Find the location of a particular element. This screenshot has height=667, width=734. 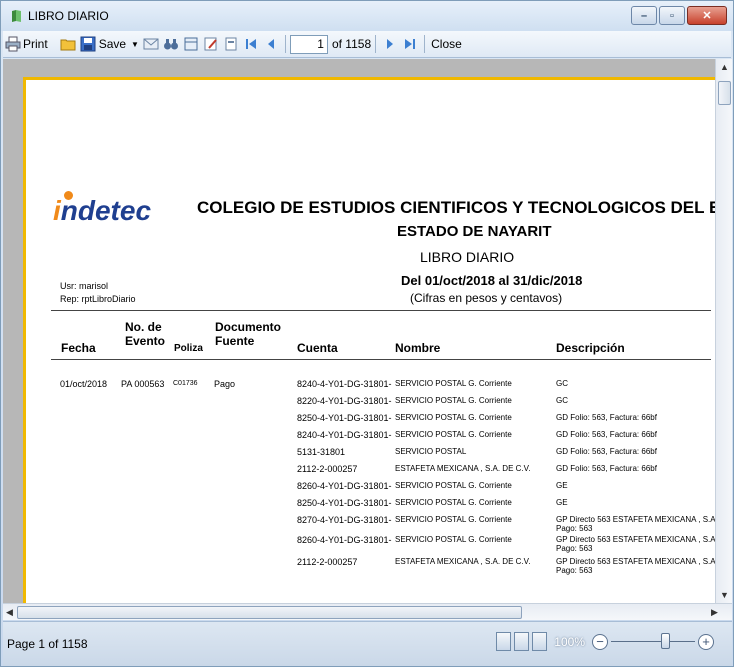

first-page-button is located at coordinates (251, 44).